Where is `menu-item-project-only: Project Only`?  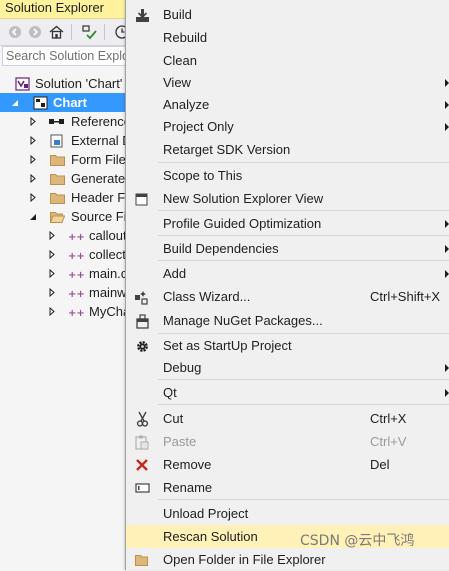 menu-item-project-only: Project Only is located at coordinates (287, 126).